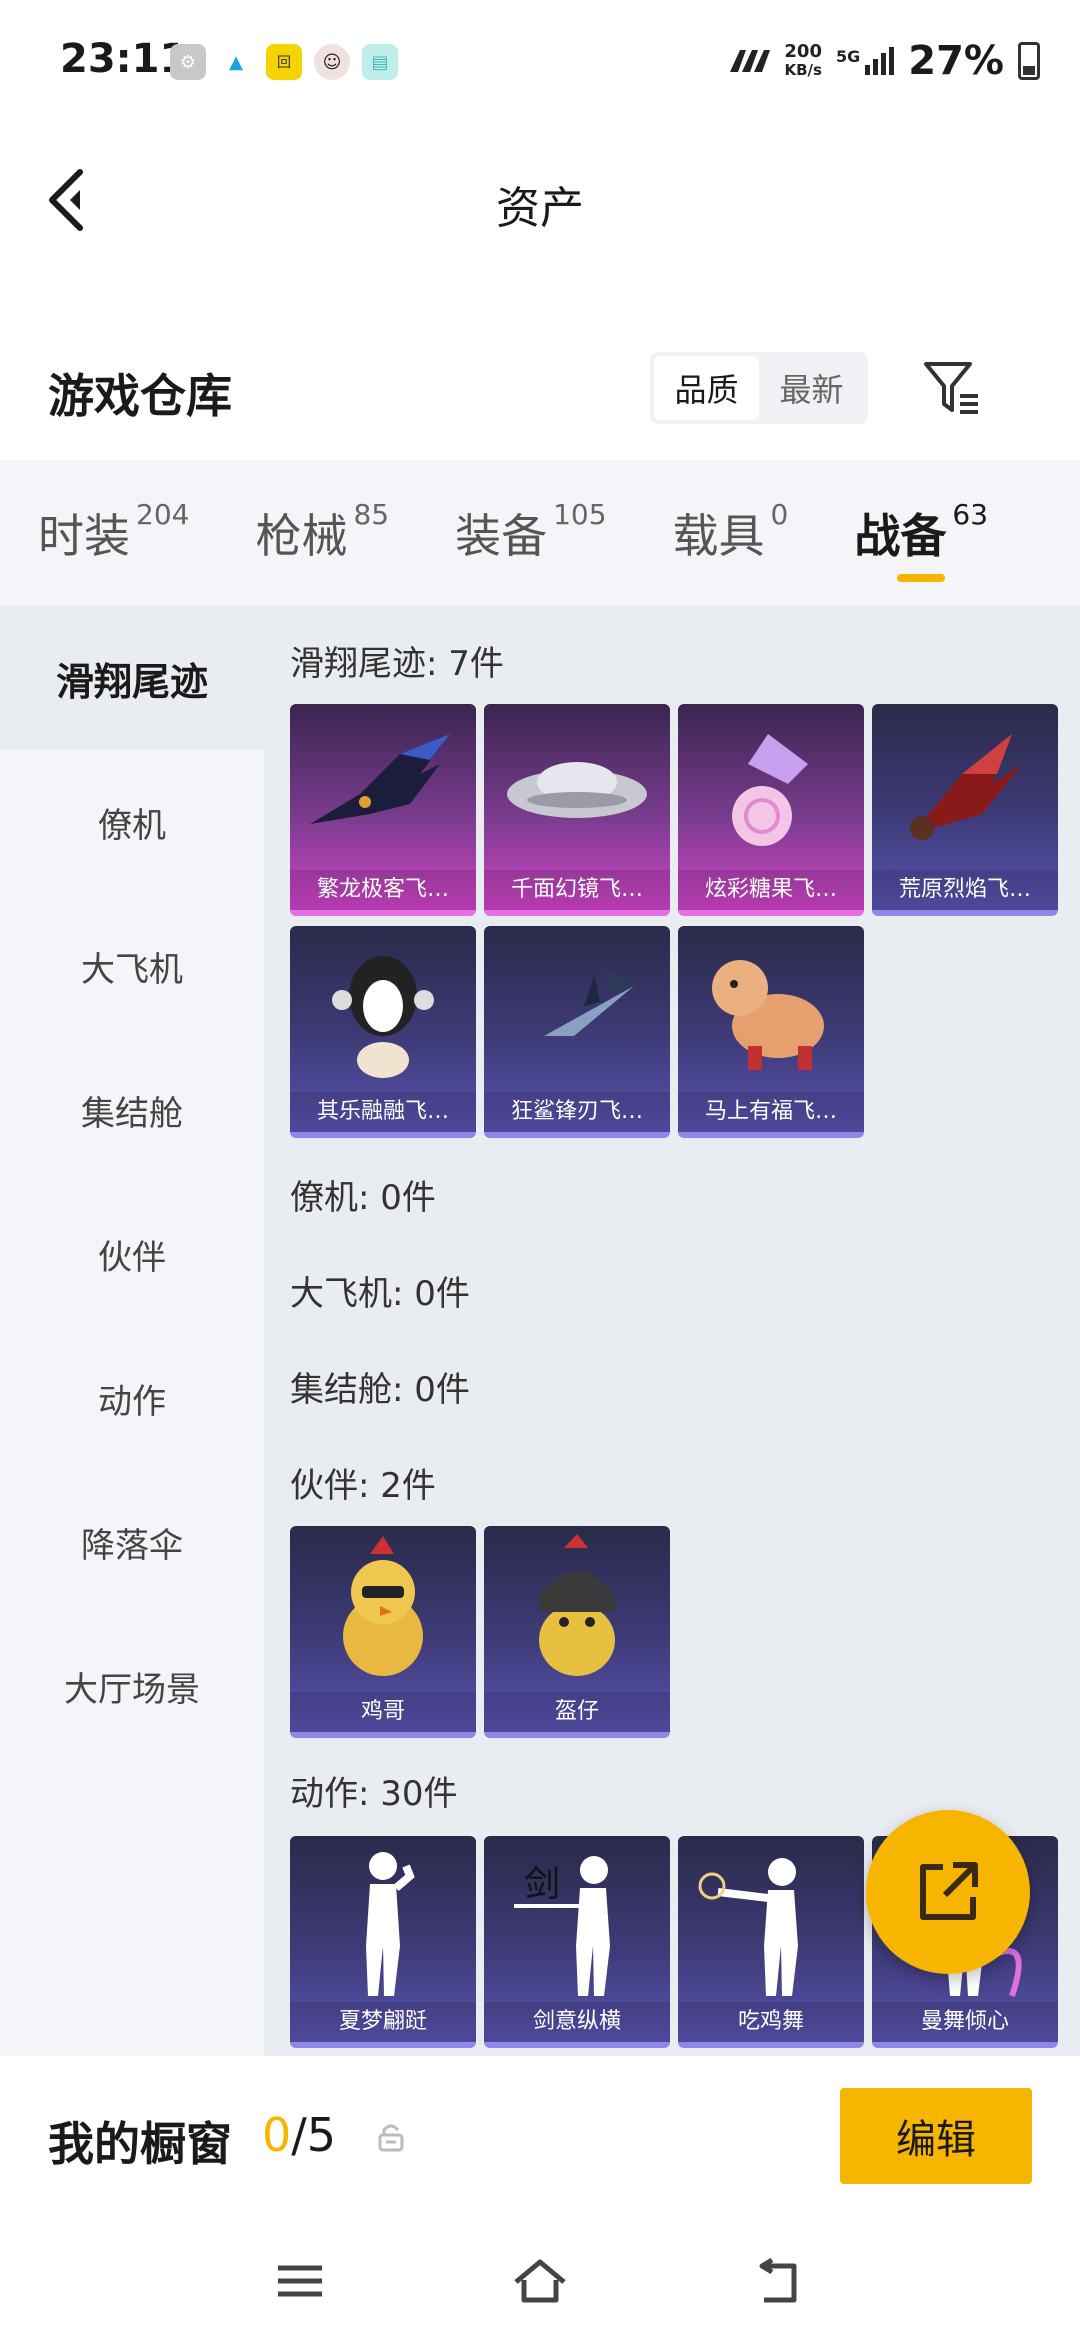 Image resolution: width=1080 pixels, height=2344 pixels. I want to click on tab-fashion: 时装 204, so click(113, 532).